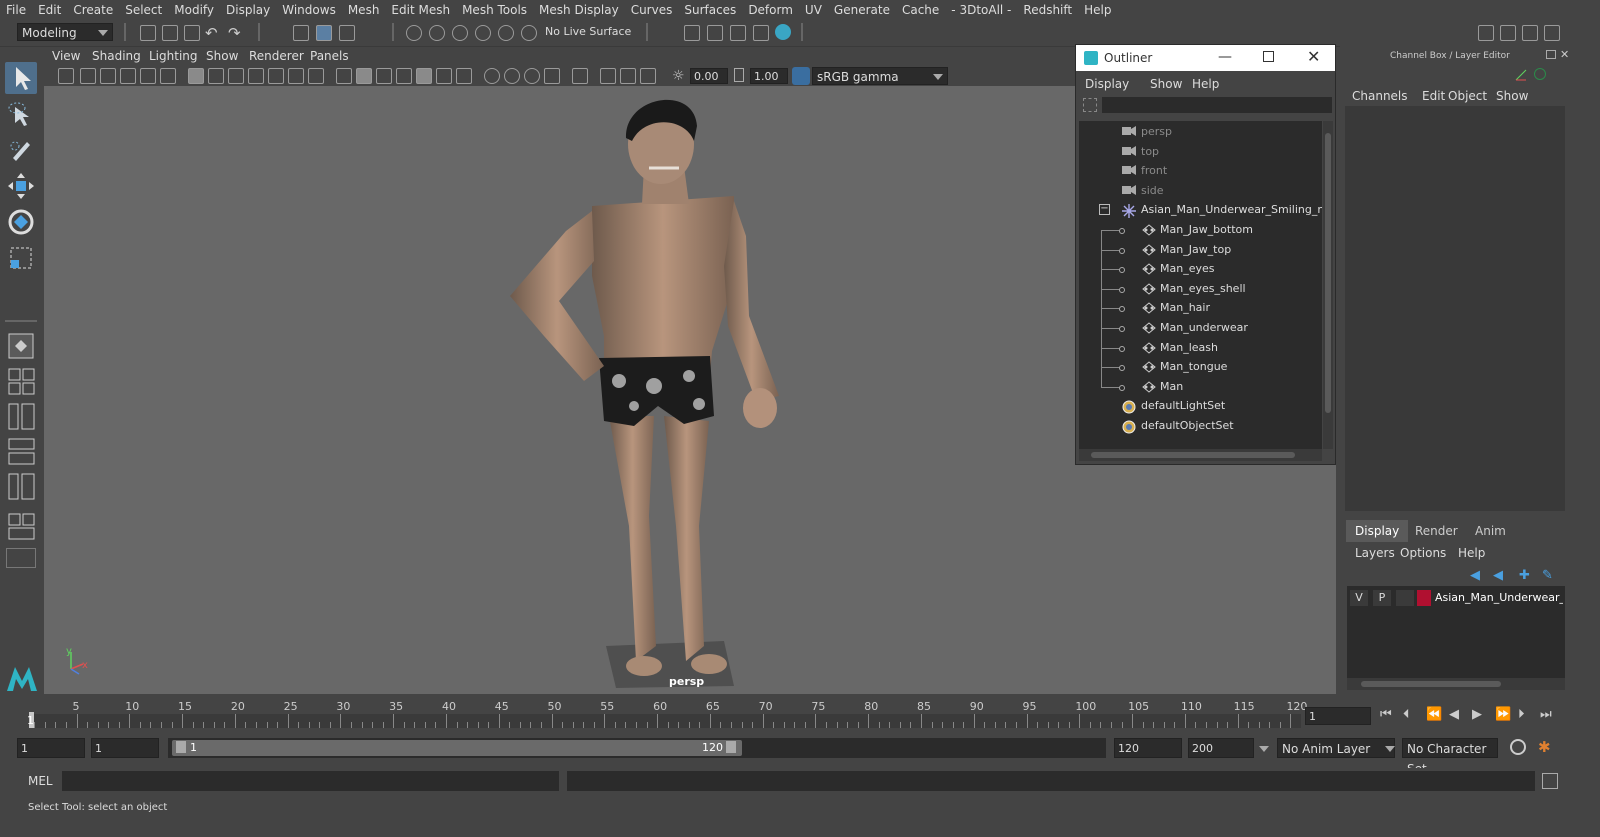  I want to click on menu-modify: Modify, so click(194, 10).